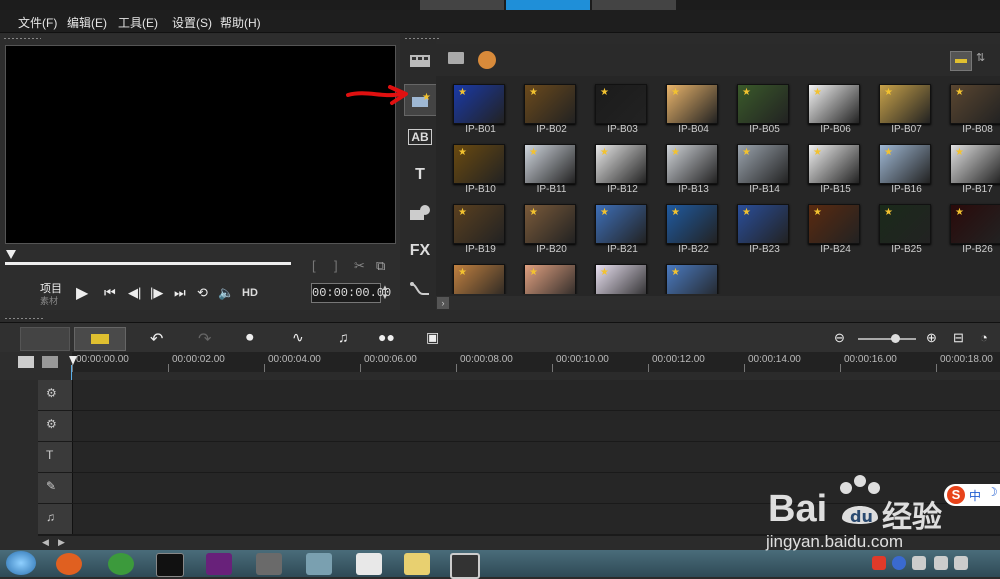 This screenshot has height=579, width=1000. What do you see at coordinates (417, 564) in the screenshot?
I see `folder-taskbar-icon` at bounding box center [417, 564].